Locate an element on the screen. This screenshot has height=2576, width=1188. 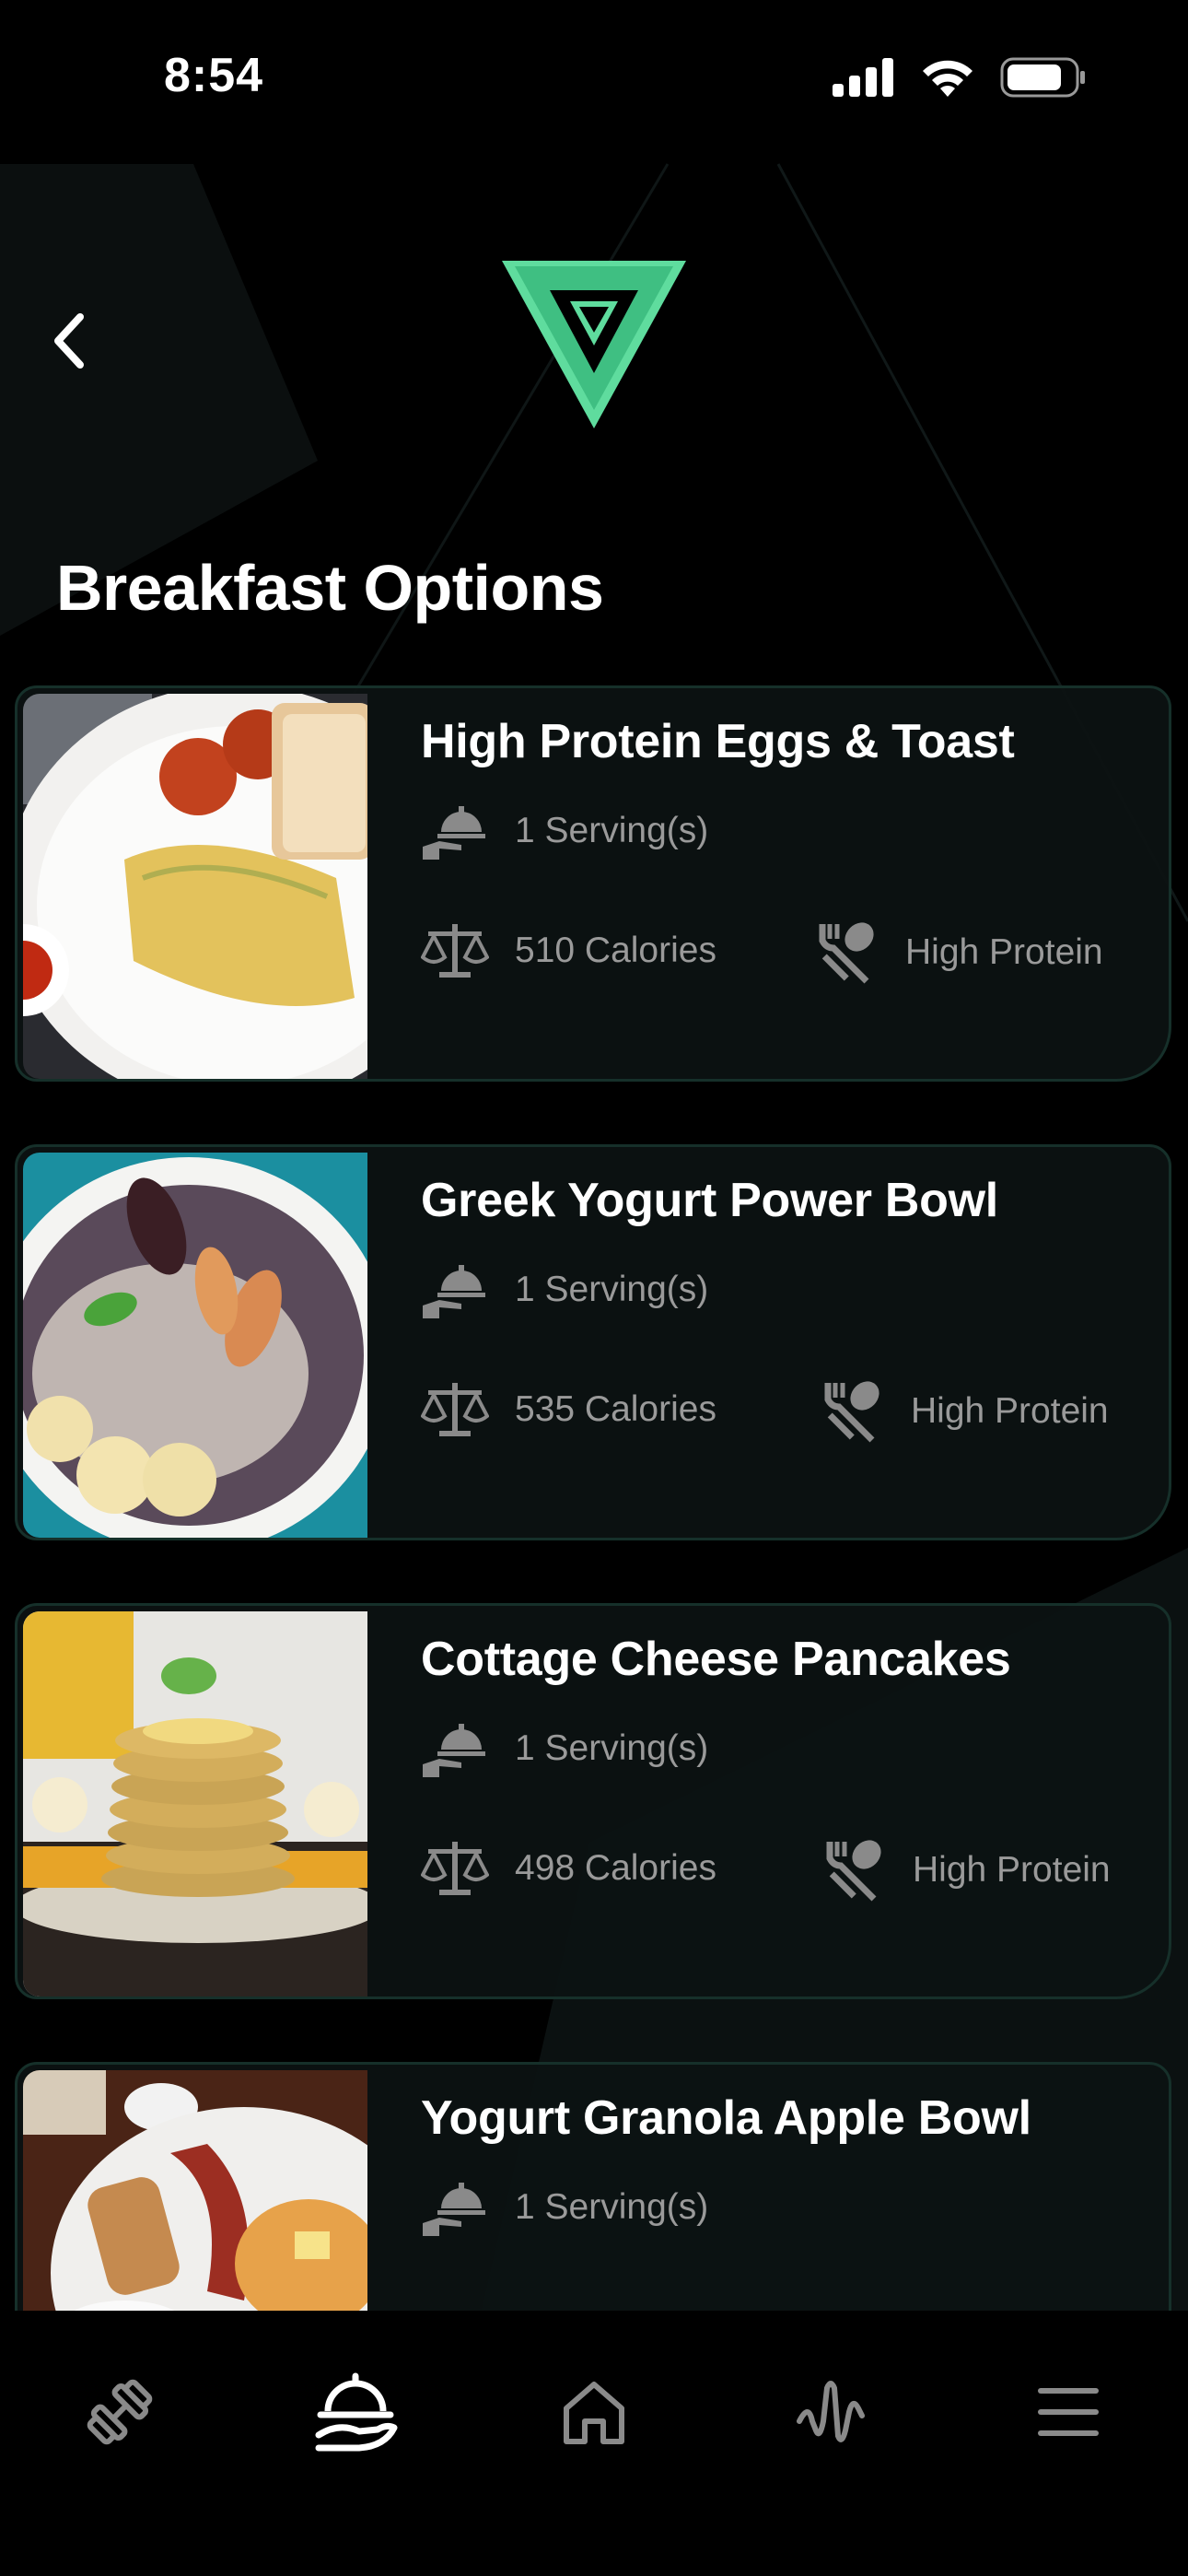
menu-icon is located at coordinates (1068, 2412).